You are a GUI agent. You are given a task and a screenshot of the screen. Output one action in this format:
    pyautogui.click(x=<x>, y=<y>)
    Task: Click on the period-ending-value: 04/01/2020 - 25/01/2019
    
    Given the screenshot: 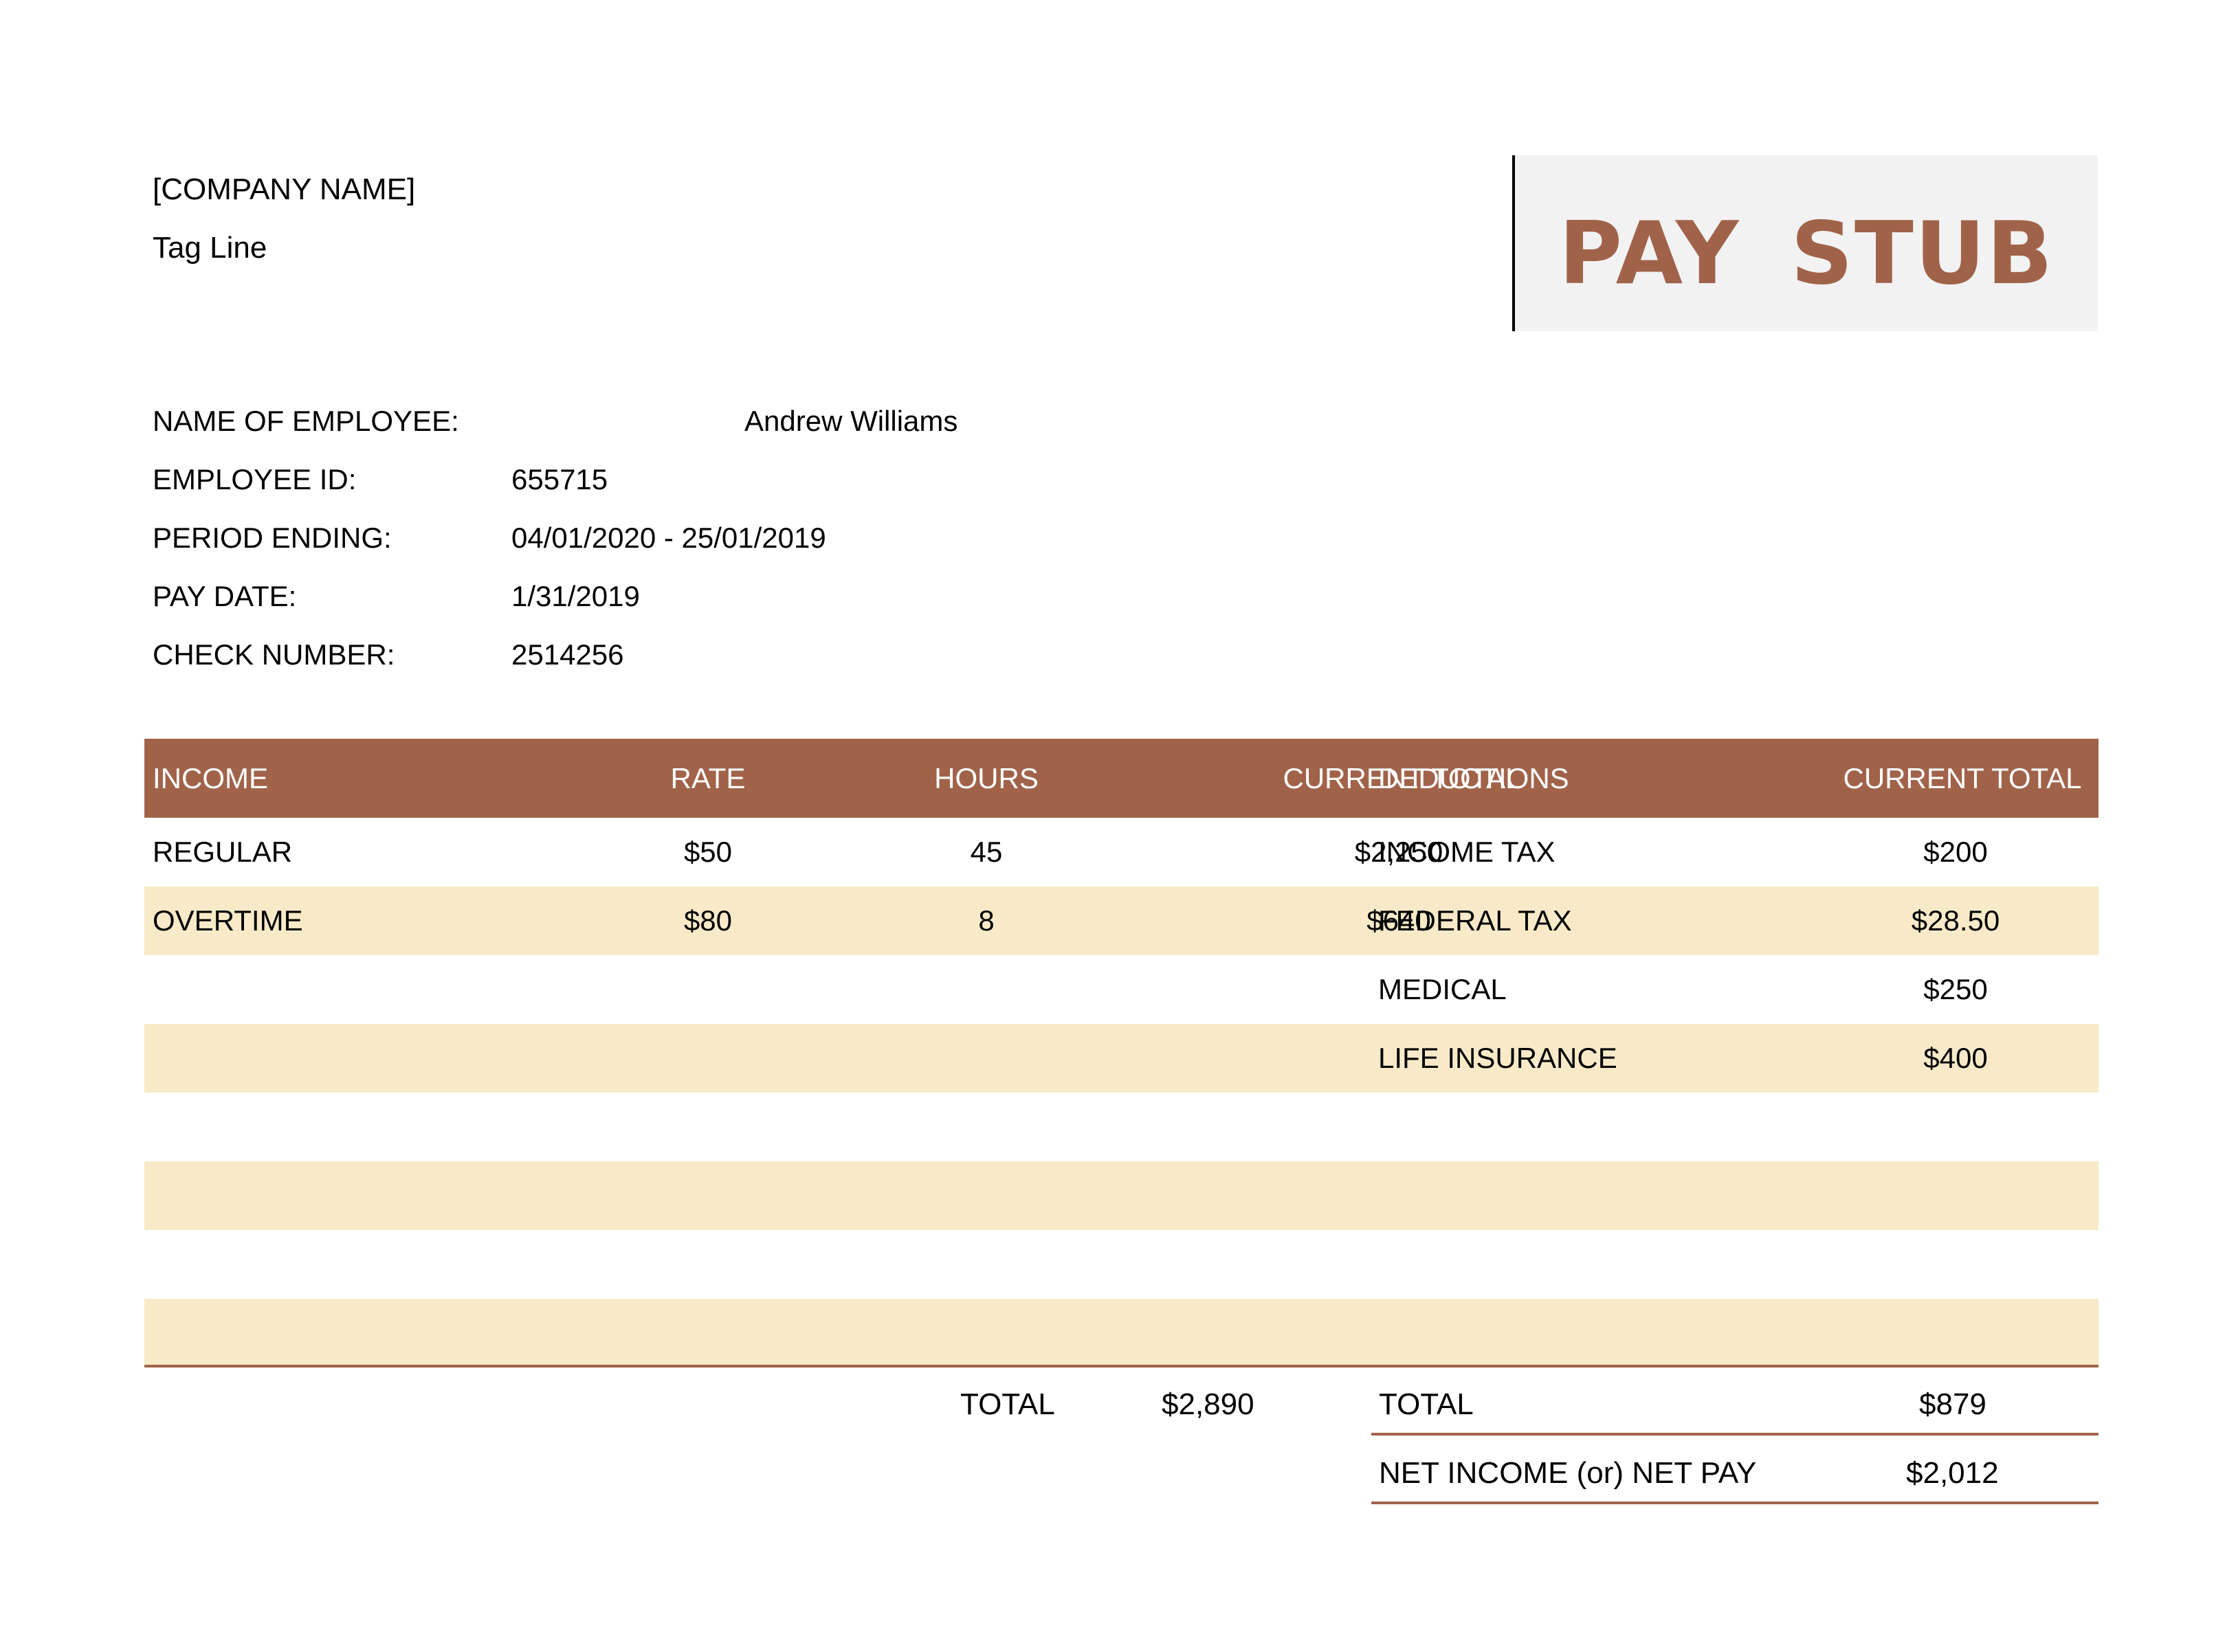 What is the action you would take?
    pyautogui.click(x=668, y=538)
    